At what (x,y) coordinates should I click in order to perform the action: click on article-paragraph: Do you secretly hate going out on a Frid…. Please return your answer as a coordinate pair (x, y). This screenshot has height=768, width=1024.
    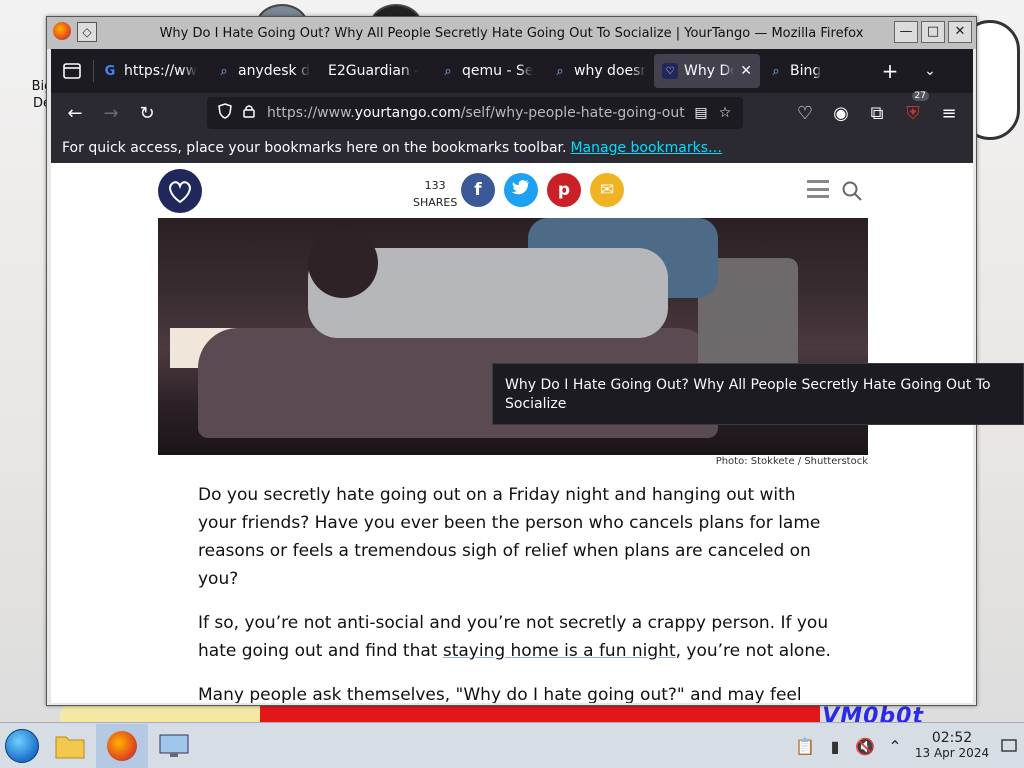
    Looking at the image, I should click on (509, 537).